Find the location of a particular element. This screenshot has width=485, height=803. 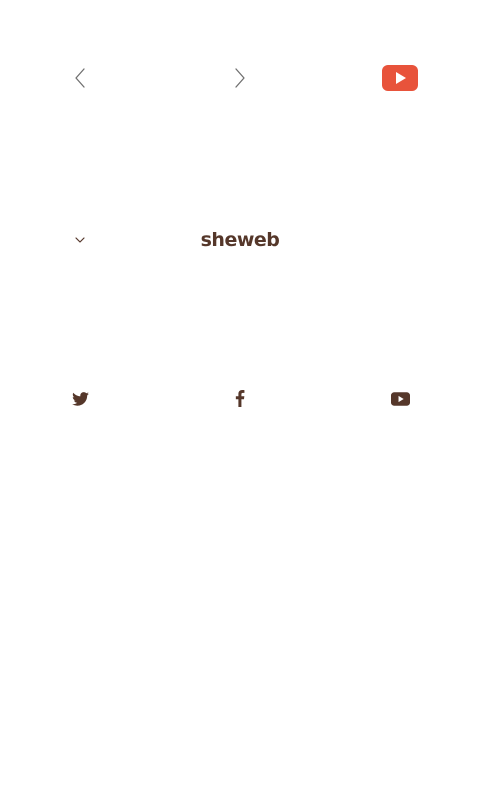

chevron-right-icon is located at coordinates (240, 80).